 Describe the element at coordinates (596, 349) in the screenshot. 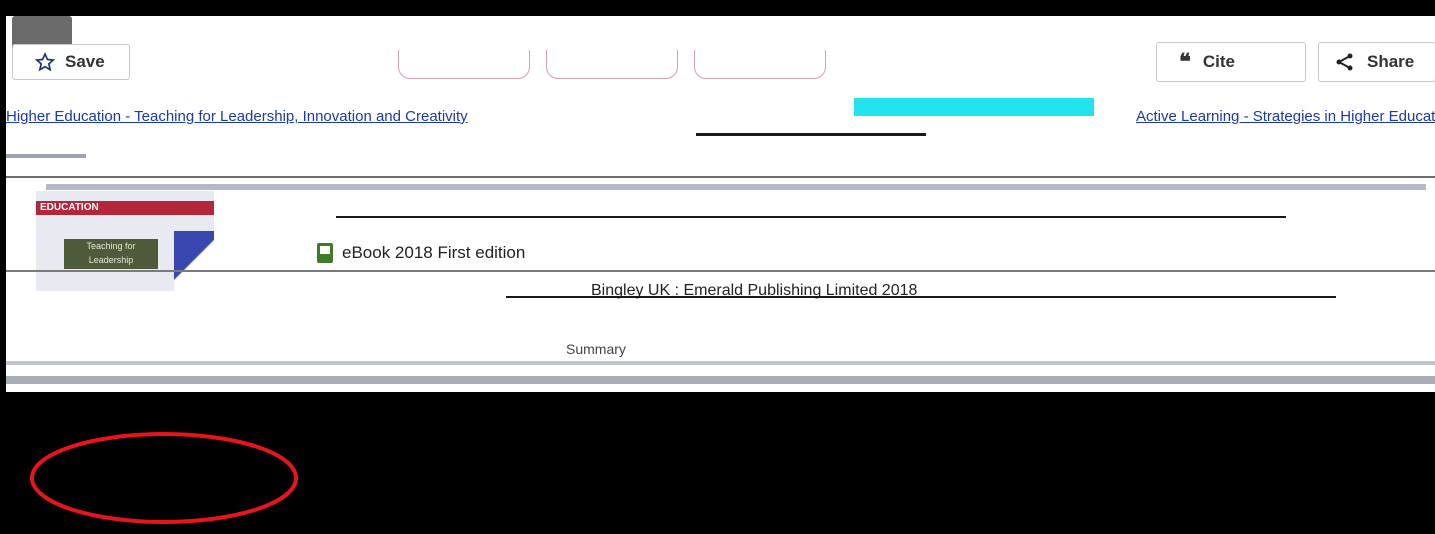

I see `summary-text: Summary` at that location.